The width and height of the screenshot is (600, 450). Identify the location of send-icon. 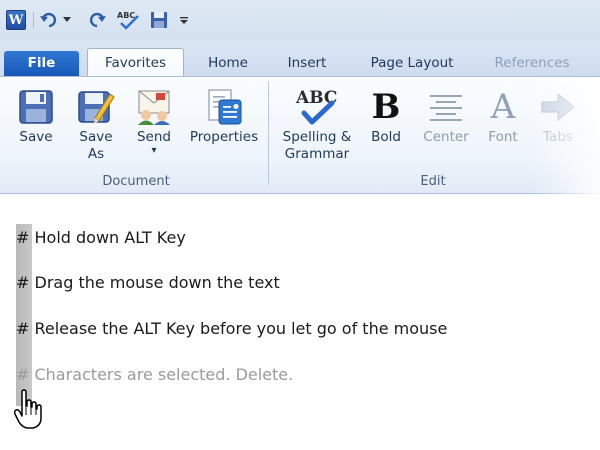
(154, 107).